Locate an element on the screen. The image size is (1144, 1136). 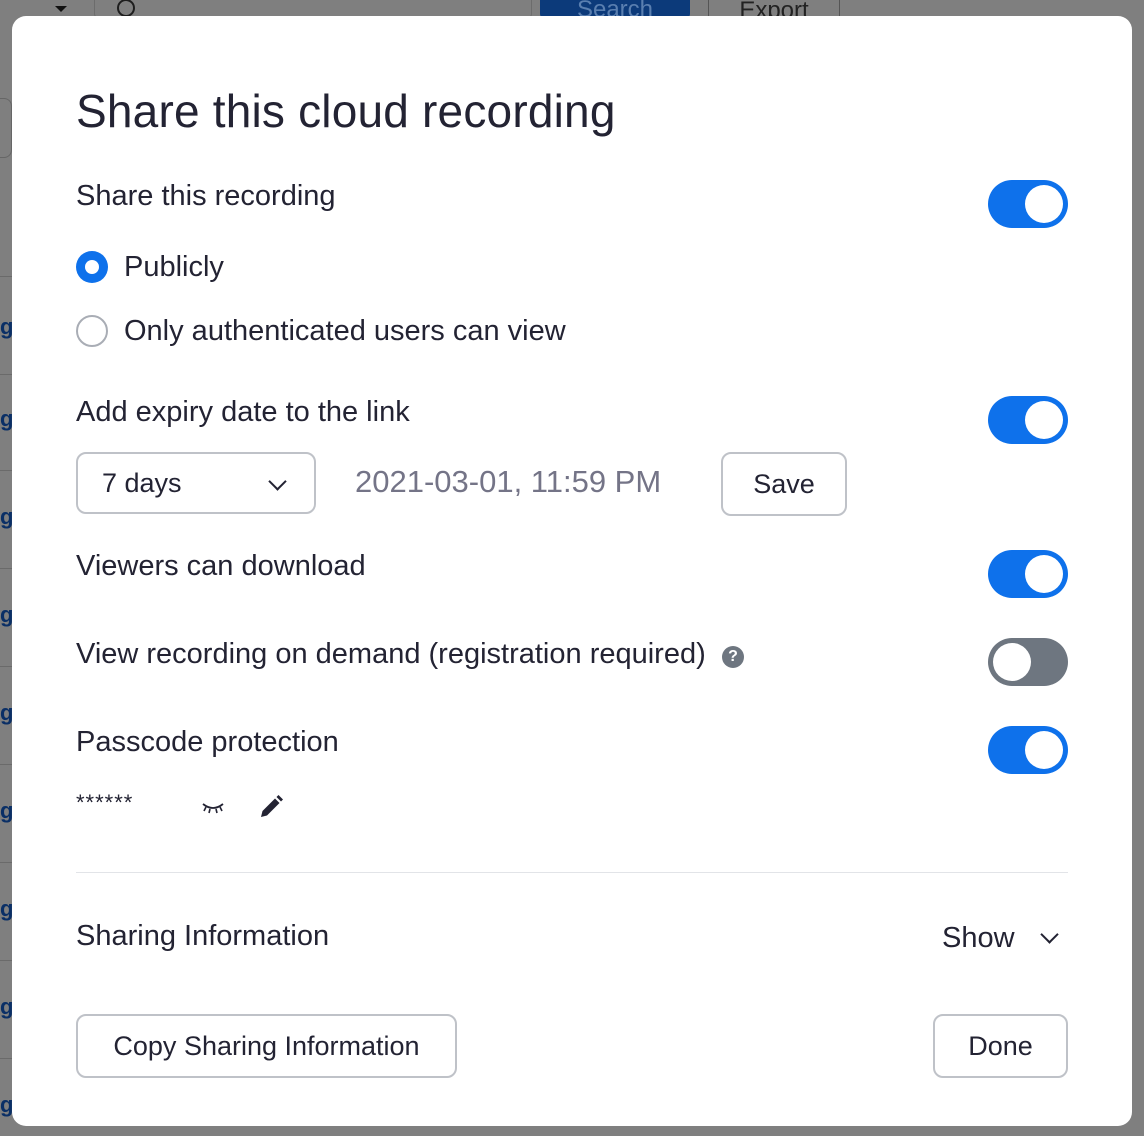
expiry-duration-select: 7 days is located at coordinates (196, 483).